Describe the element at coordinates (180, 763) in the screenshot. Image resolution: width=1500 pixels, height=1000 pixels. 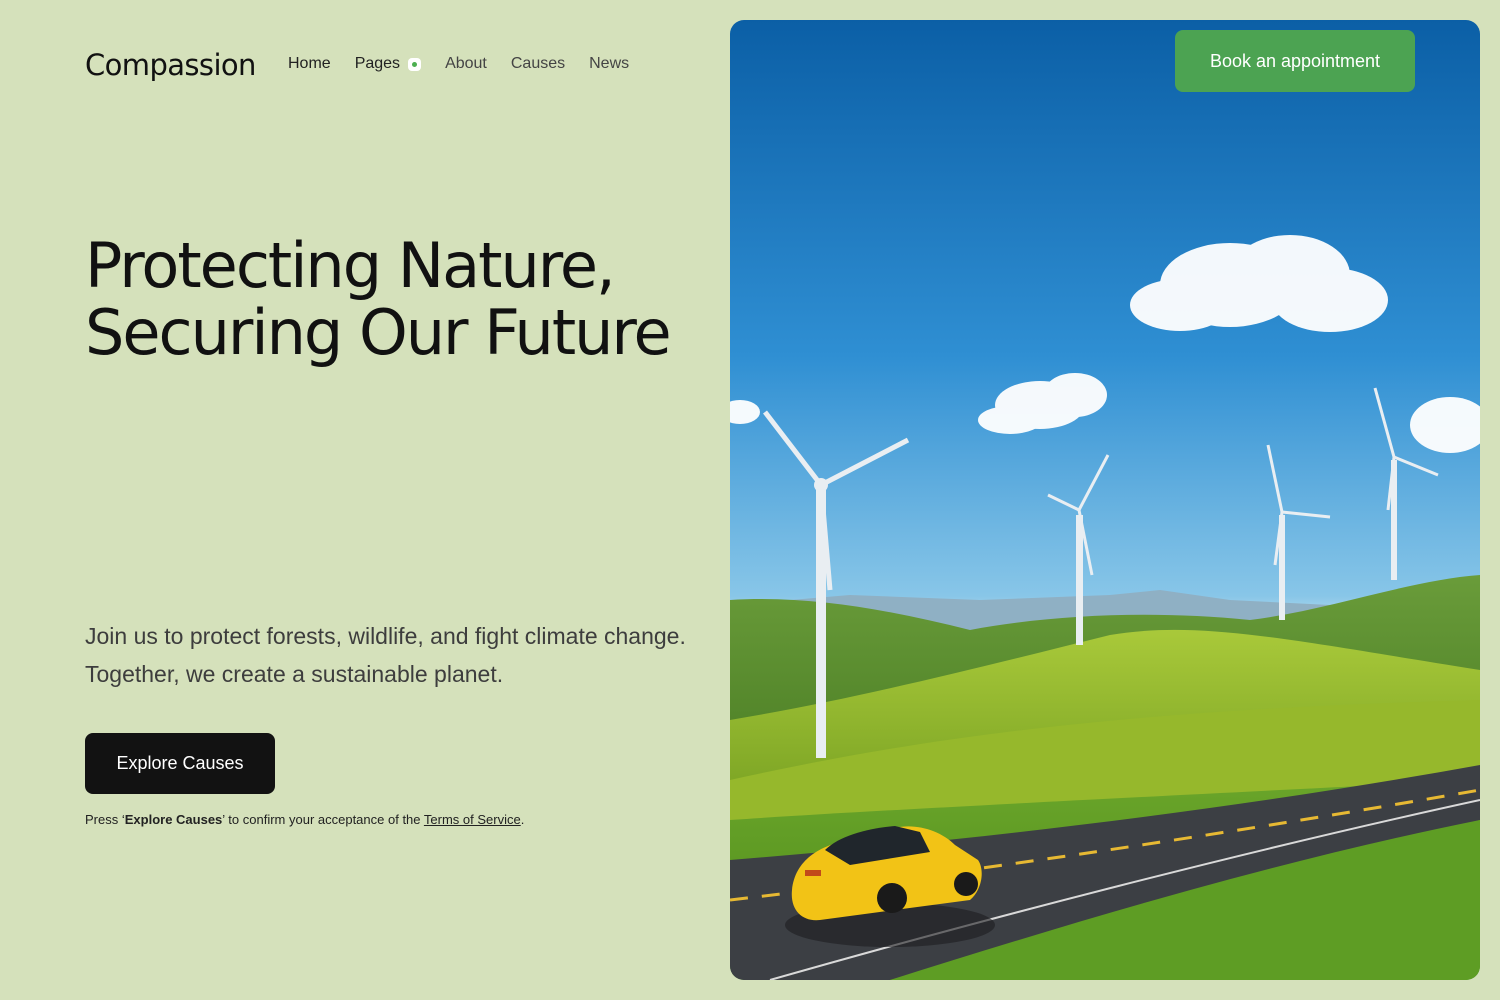
I see `explore-causes-button: Explore Causes` at that location.